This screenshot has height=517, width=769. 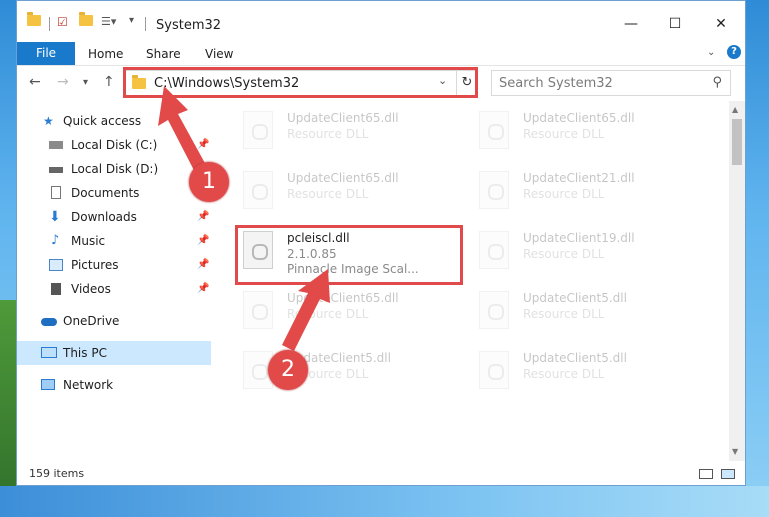 I want to click on pictures-icon, so click(x=56, y=265).